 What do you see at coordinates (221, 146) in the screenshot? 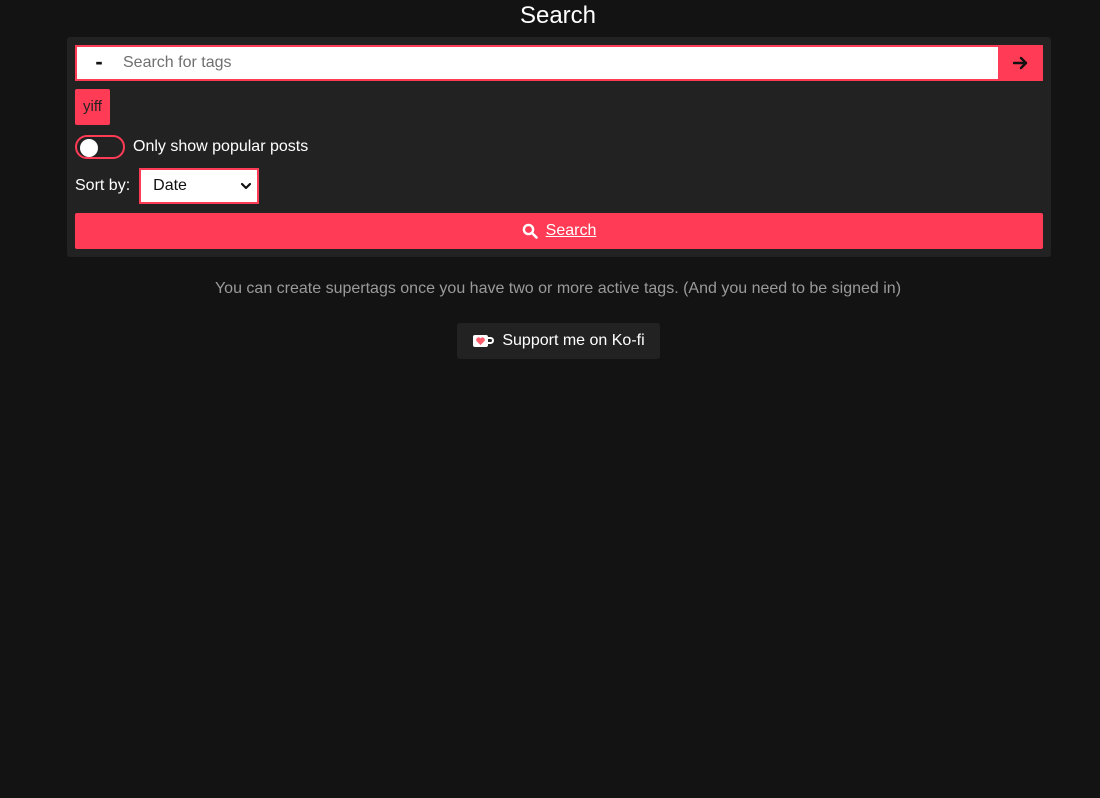
I see `popular-only-label: Only show popular posts` at bounding box center [221, 146].